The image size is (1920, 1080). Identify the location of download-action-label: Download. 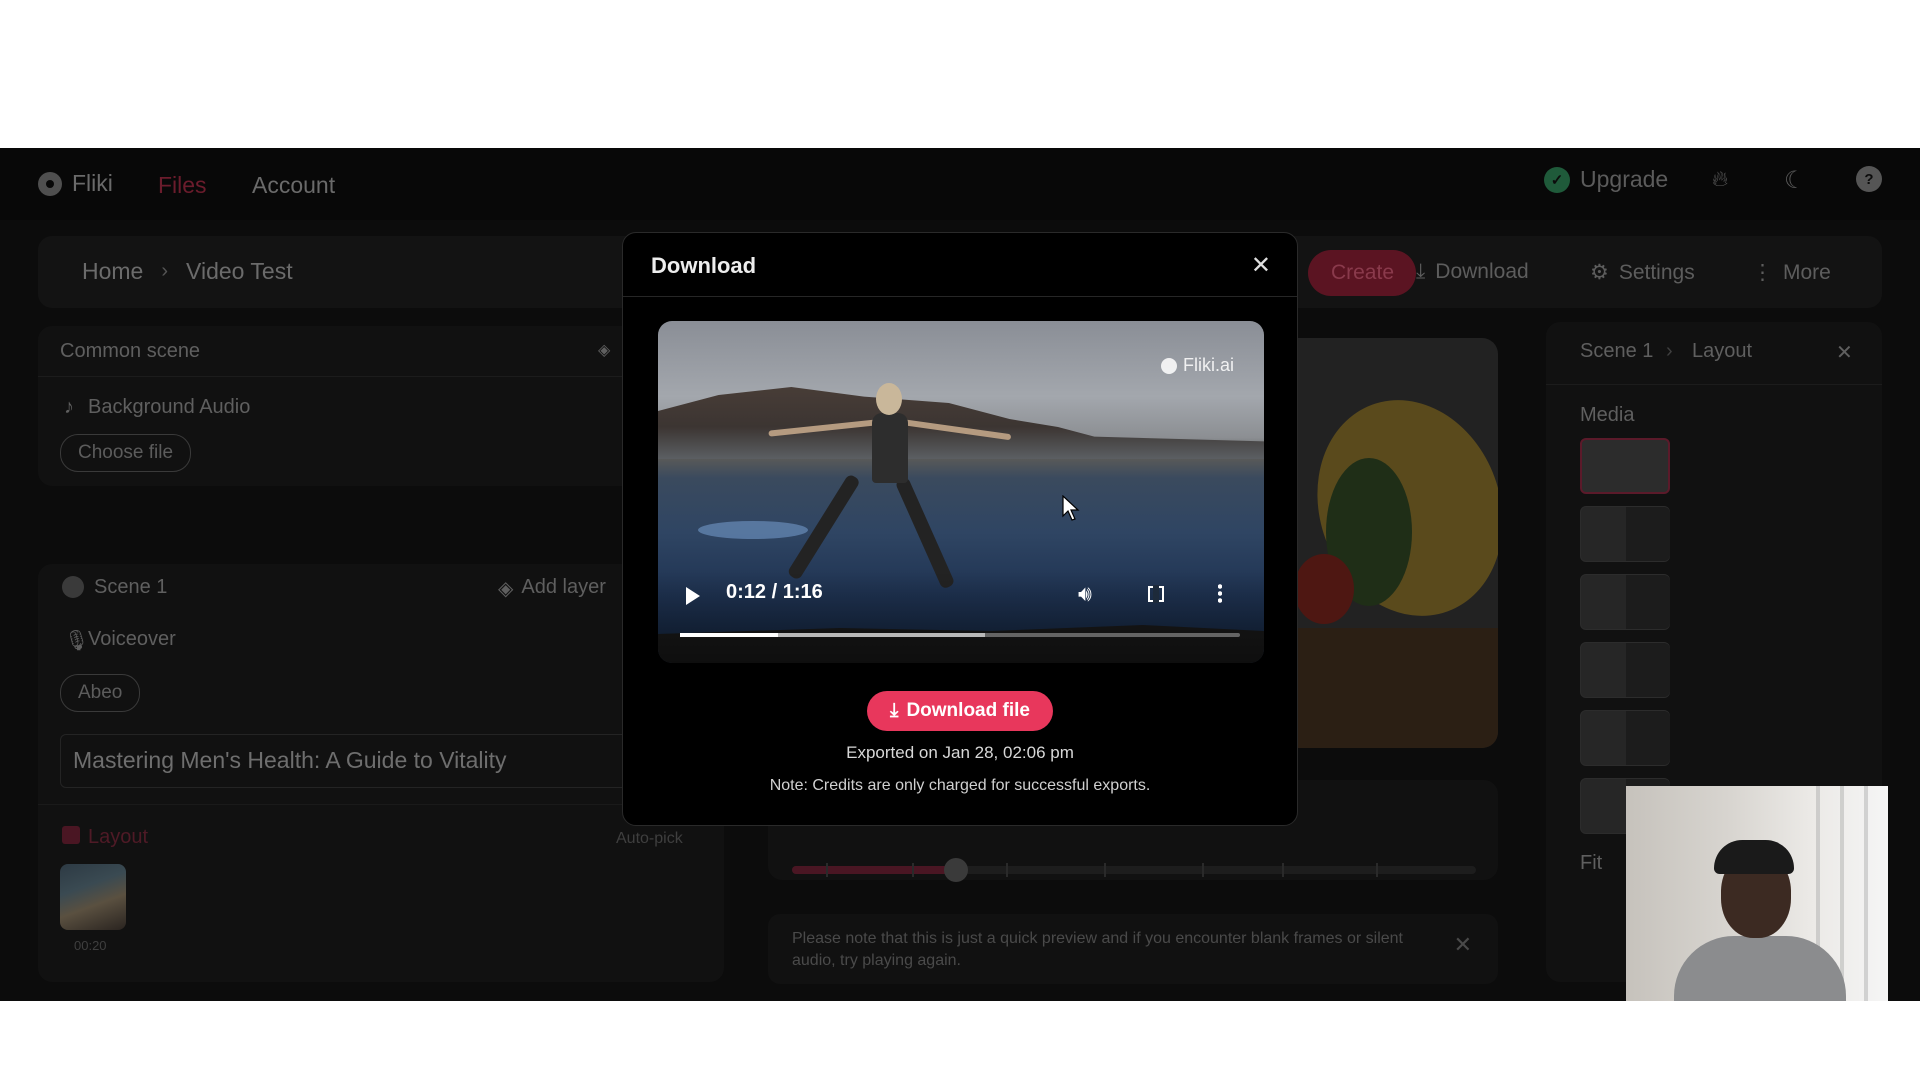
(1482, 271).